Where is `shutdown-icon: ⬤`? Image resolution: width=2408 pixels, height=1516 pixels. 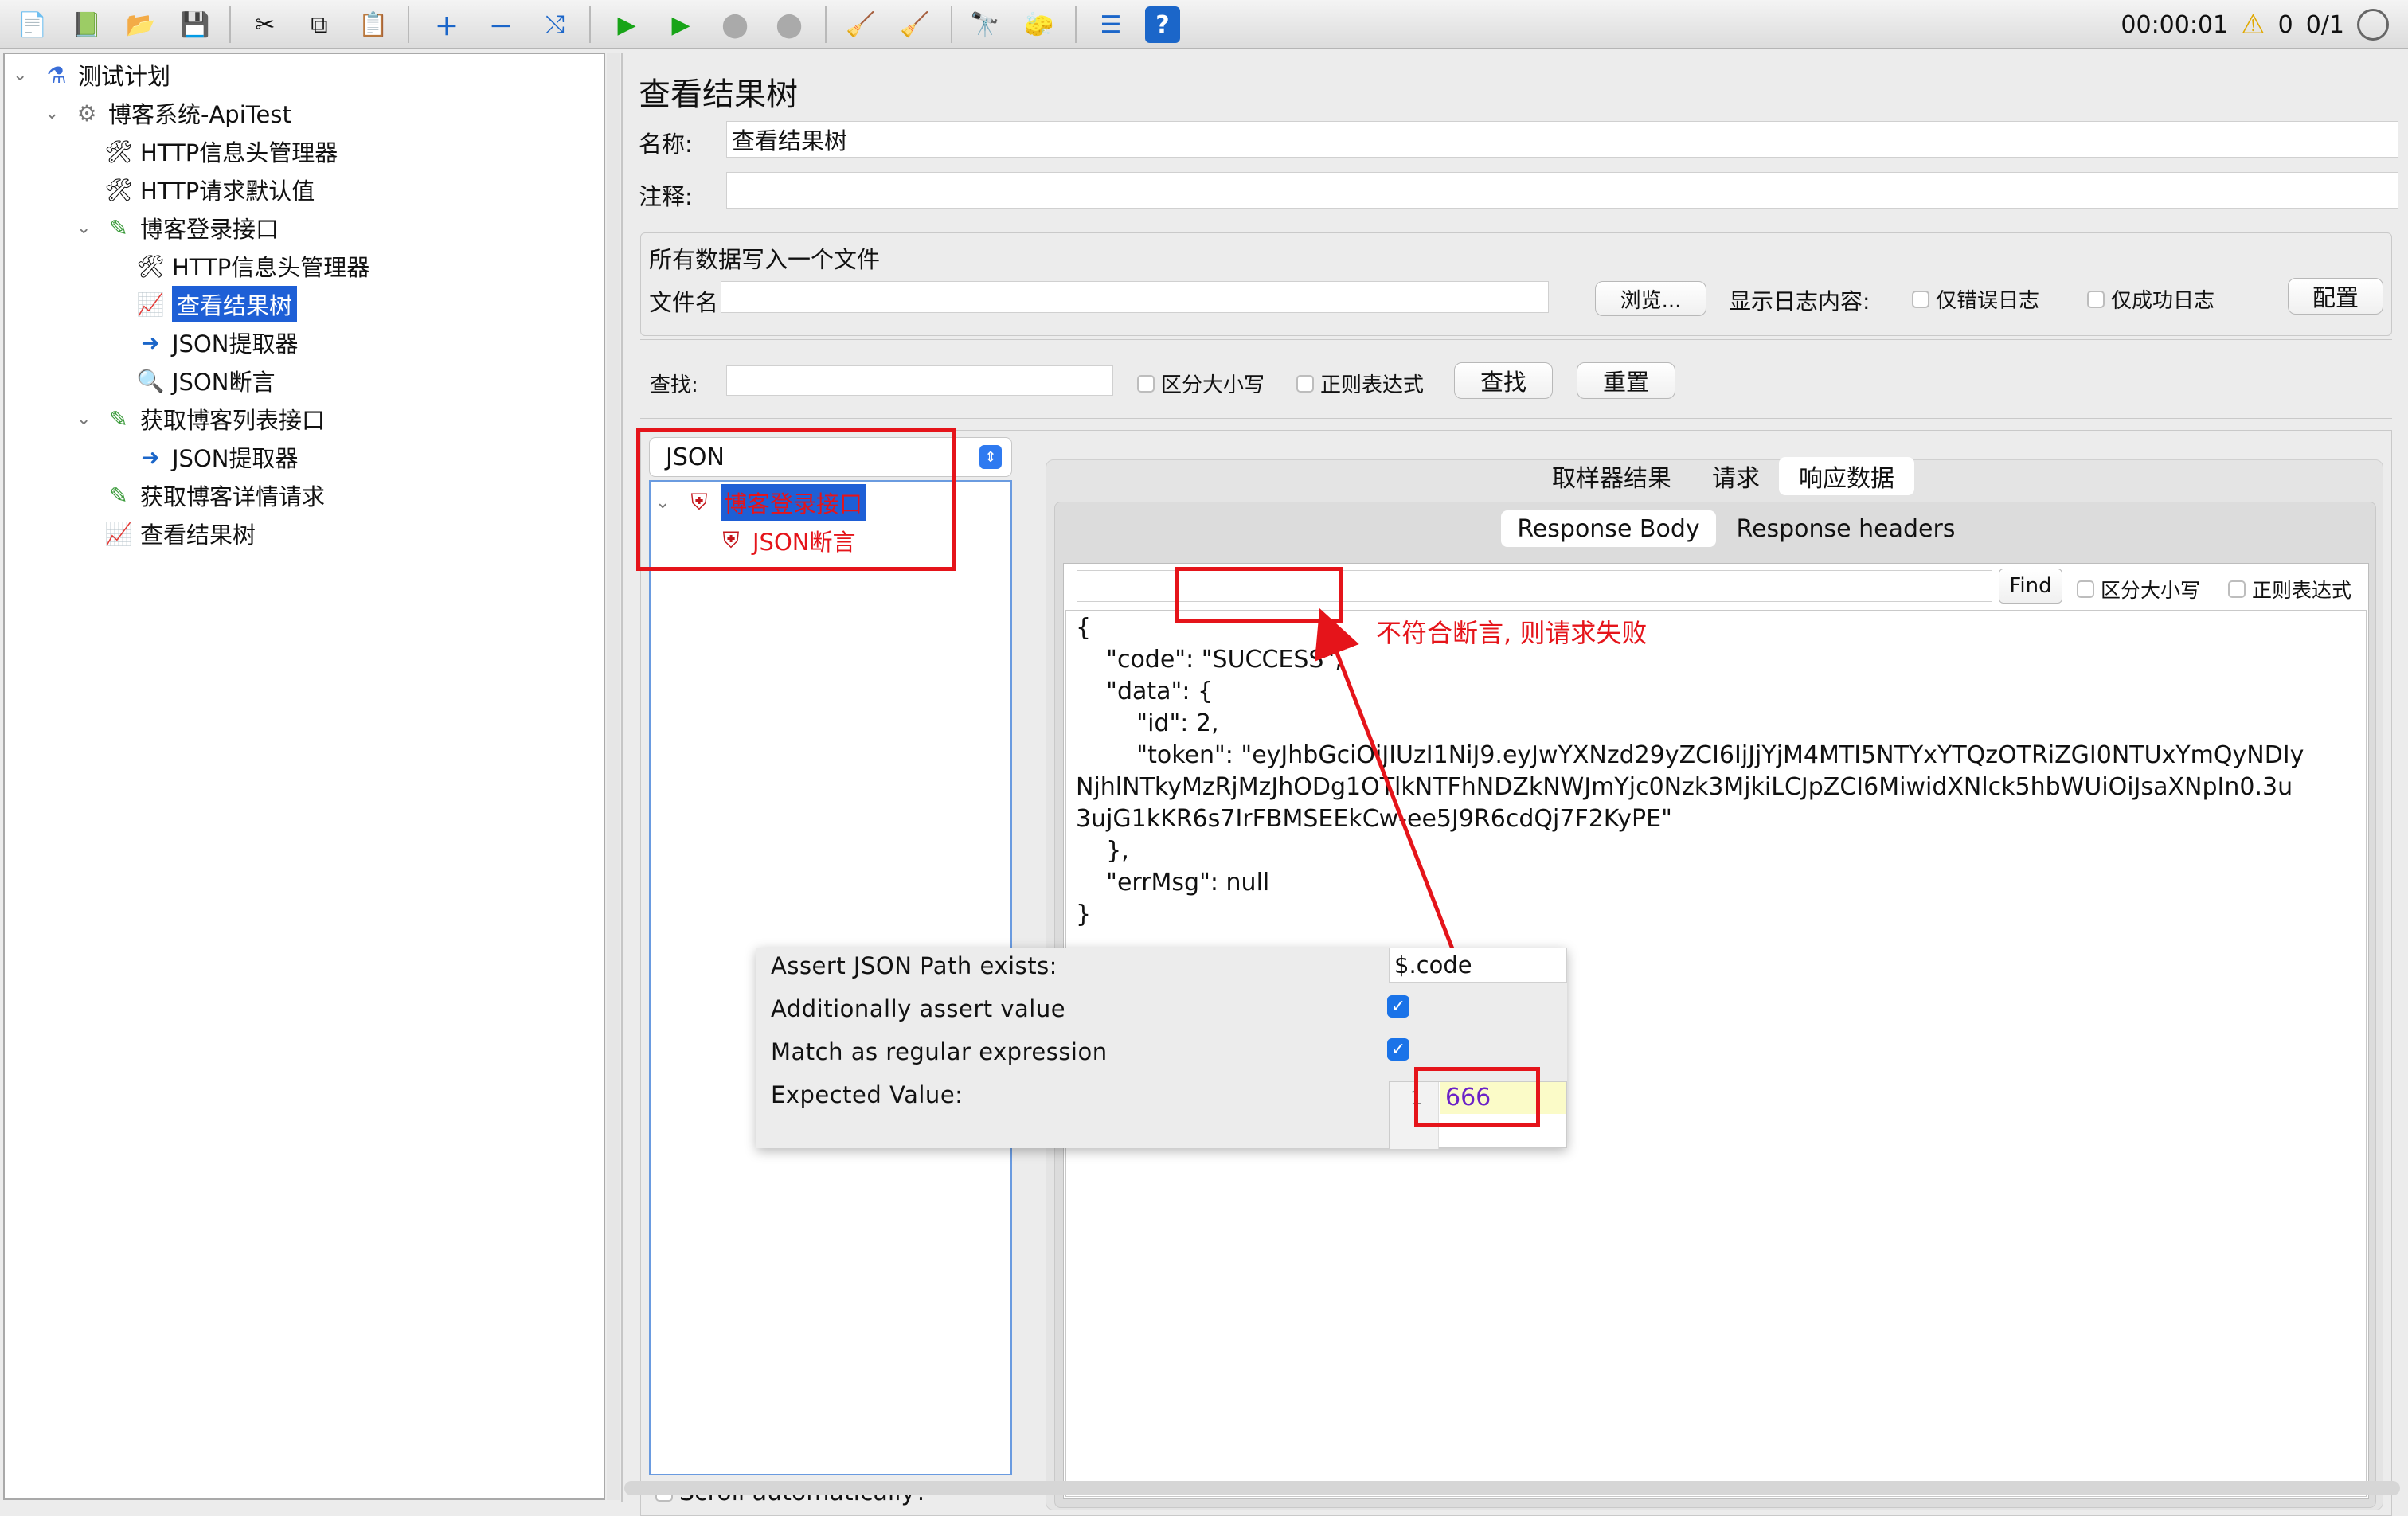 shutdown-icon: ⬤ is located at coordinates (789, 25).